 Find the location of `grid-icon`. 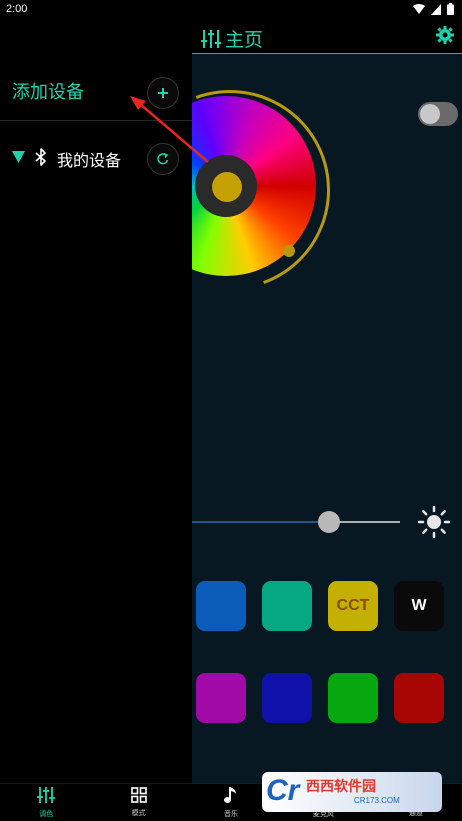

grid-icon is located at coordinates (138, 797).